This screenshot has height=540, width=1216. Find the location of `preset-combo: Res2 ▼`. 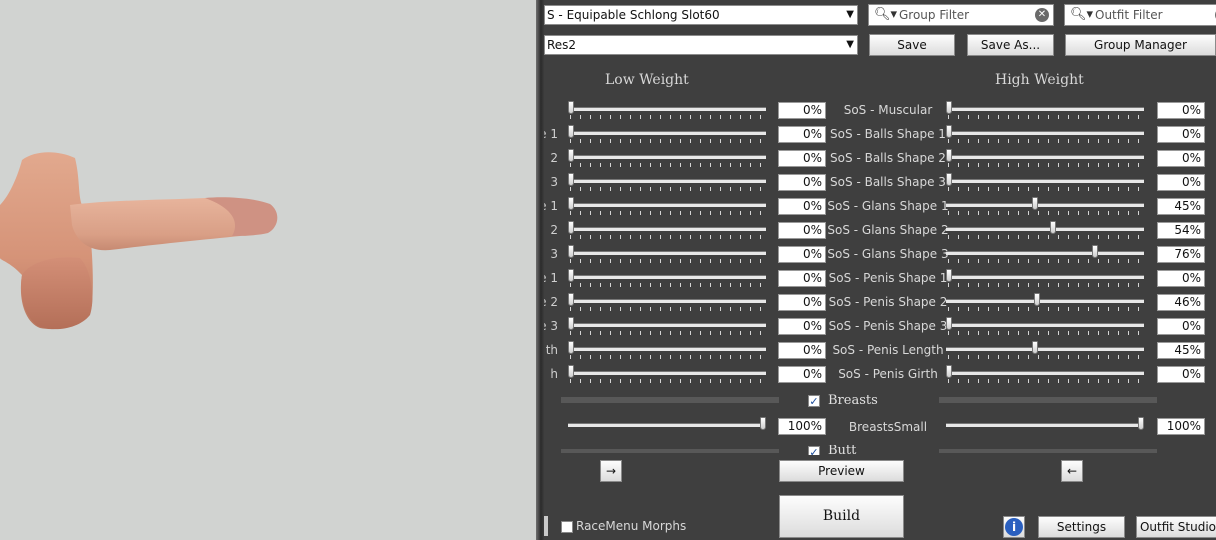

preset-combo: Res2 ▼ is located at coordinates (701, 45).